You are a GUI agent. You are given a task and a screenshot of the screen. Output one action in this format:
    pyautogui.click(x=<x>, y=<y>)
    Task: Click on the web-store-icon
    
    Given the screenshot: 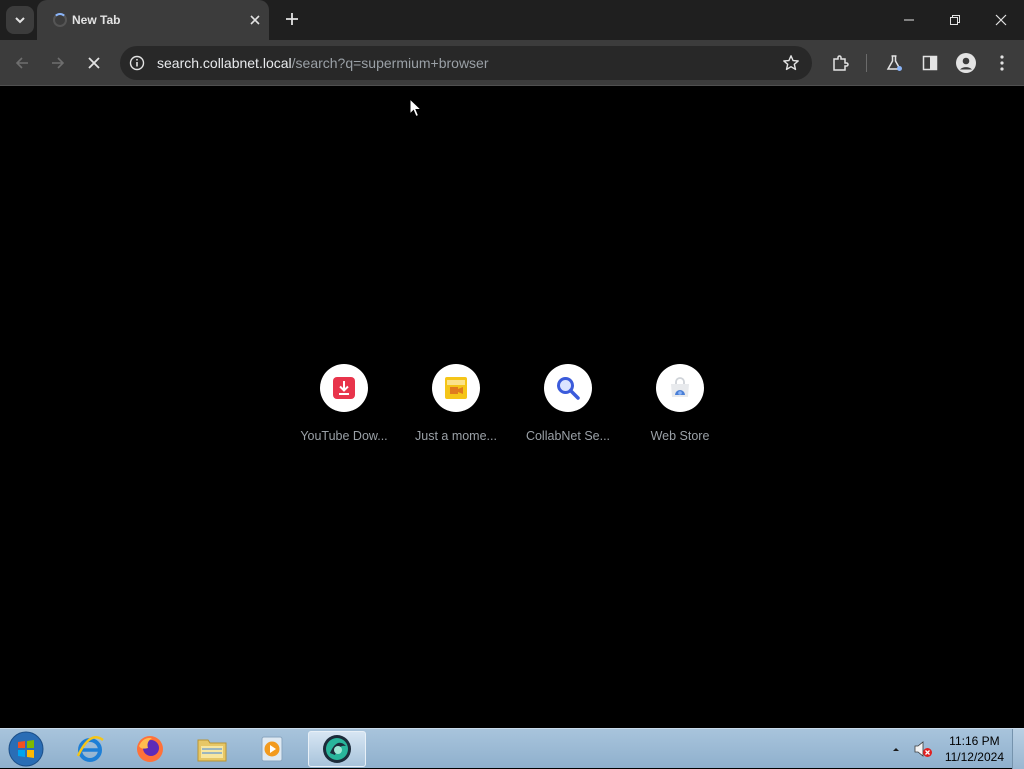 What is the action you would take?
    pyautogui.click(x=680, y=387)
    